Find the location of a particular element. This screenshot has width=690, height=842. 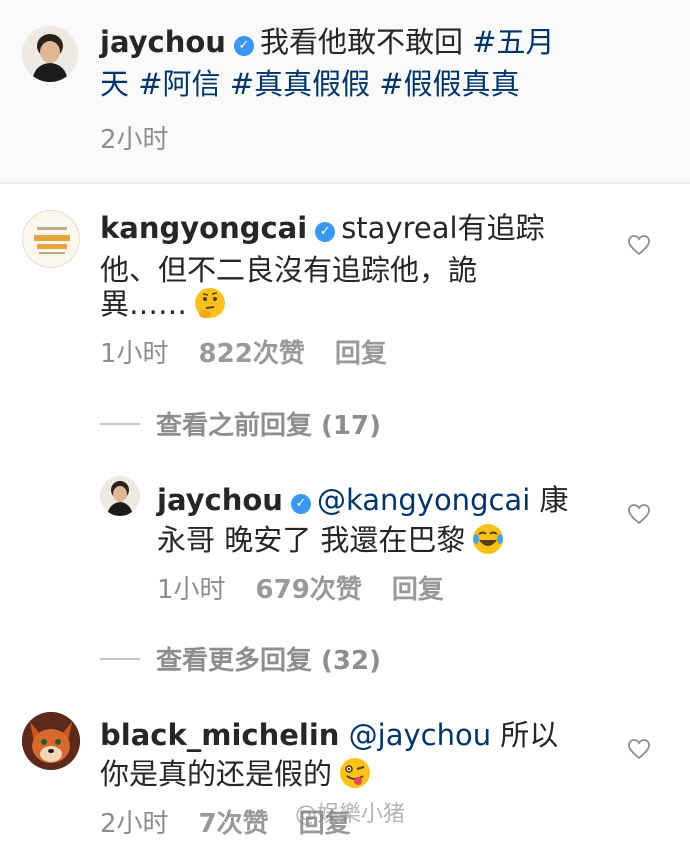

comment-username: jaychou is located at coordinates (220, 500).